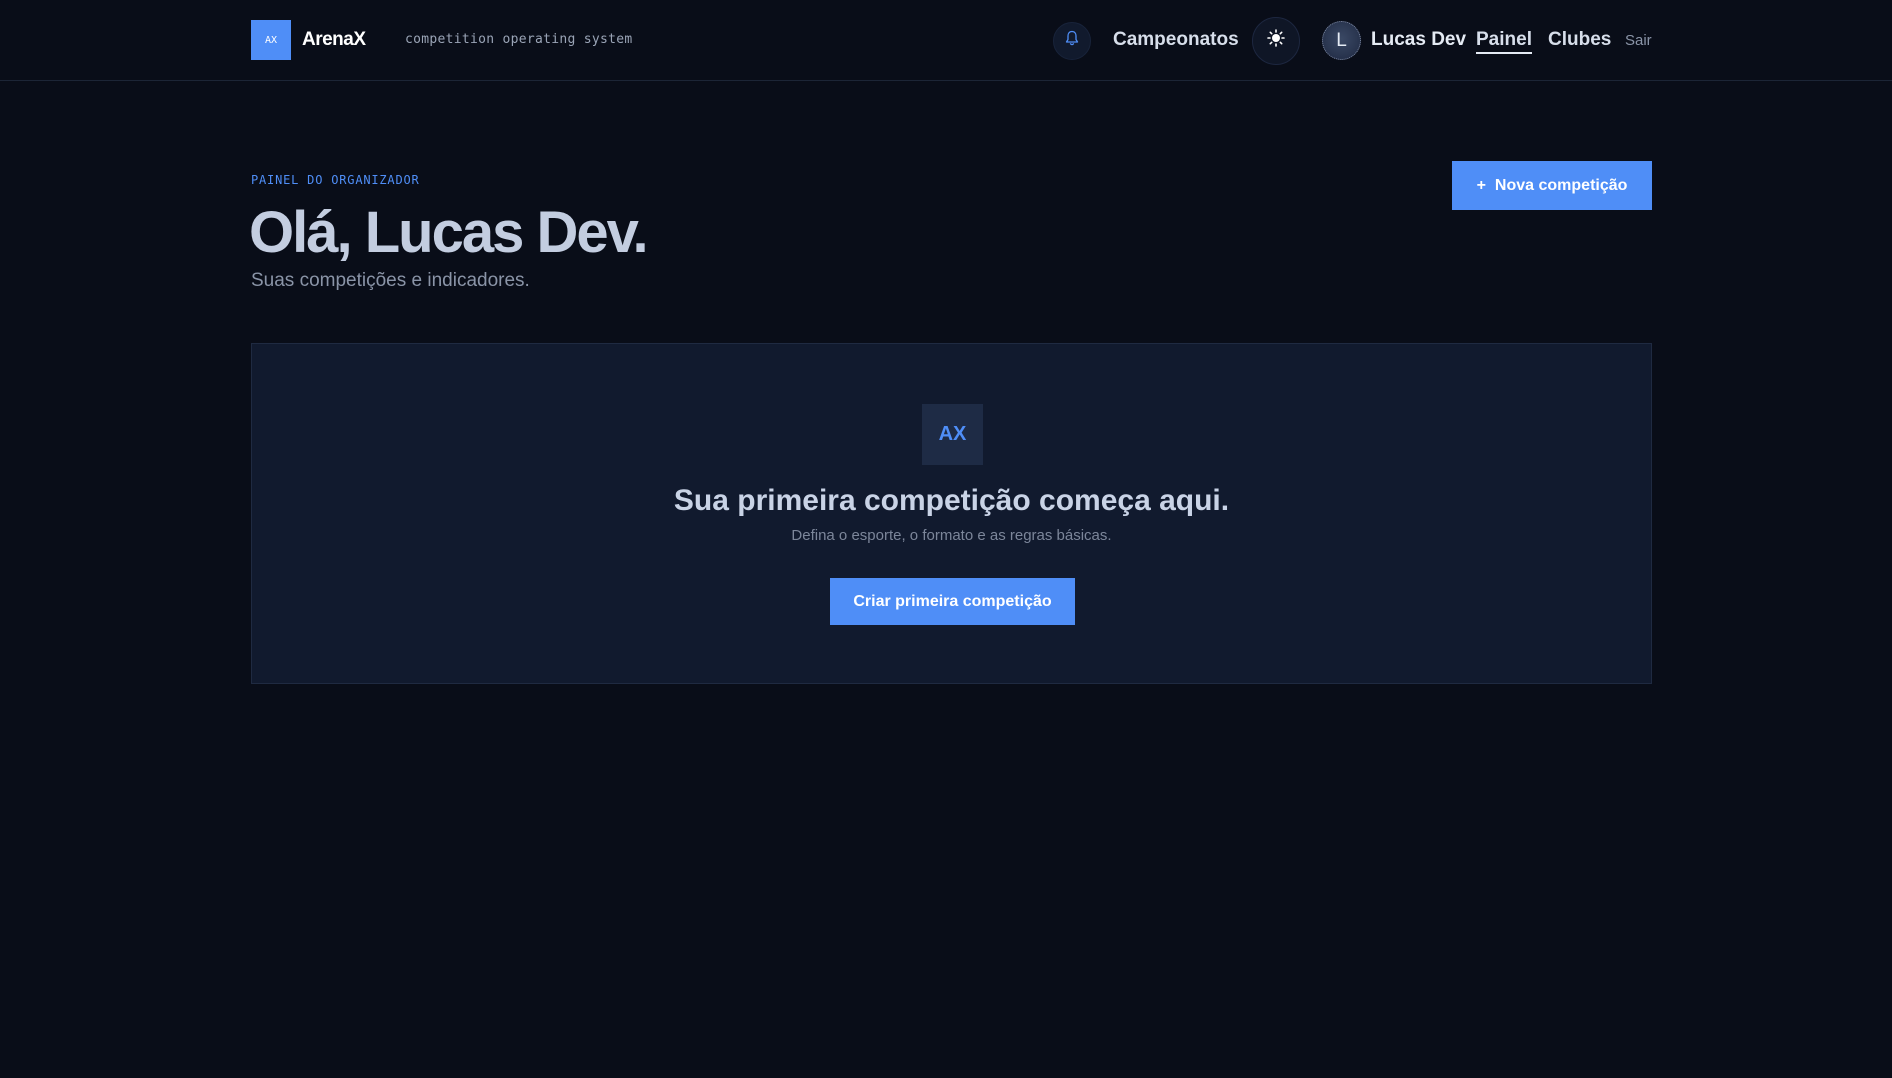 The height and width of the screenshot is (1078, 1892). I want to click on empty-state-title: Sua primeira competição começa aqui., so click(951, 500).